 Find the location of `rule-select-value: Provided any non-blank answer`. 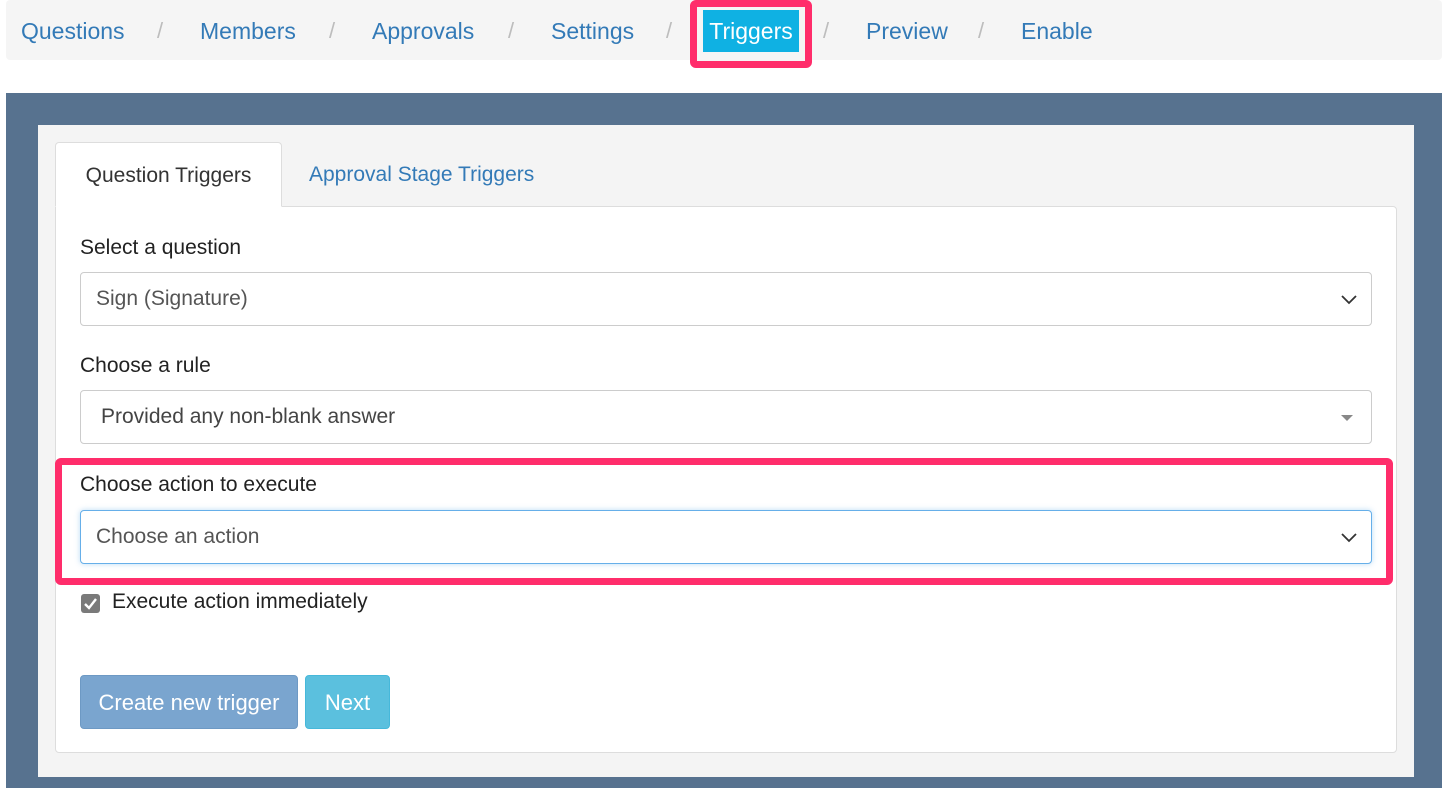

rule-select-value: Provided any non-blank answer is located at coordinates (248, 416).